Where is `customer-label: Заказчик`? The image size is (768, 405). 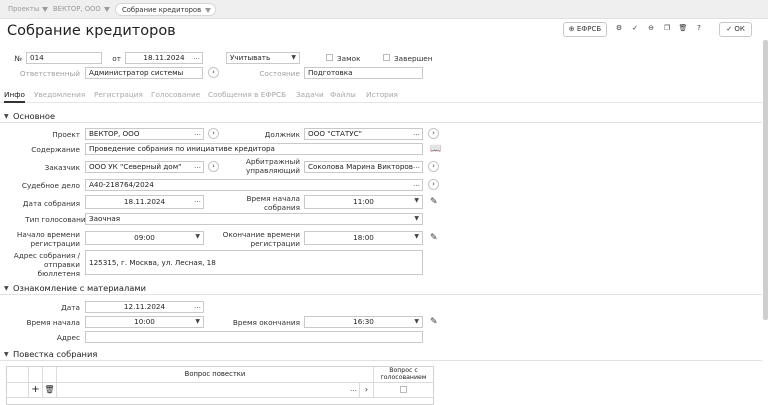
customer-label: Заказчик is located at coordinates (62, 167).